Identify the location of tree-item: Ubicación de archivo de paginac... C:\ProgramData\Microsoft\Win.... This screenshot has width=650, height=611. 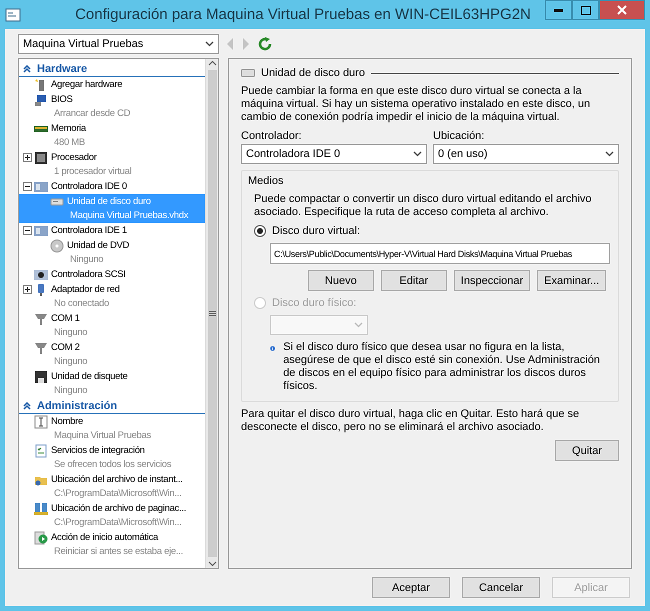
(112, 515).